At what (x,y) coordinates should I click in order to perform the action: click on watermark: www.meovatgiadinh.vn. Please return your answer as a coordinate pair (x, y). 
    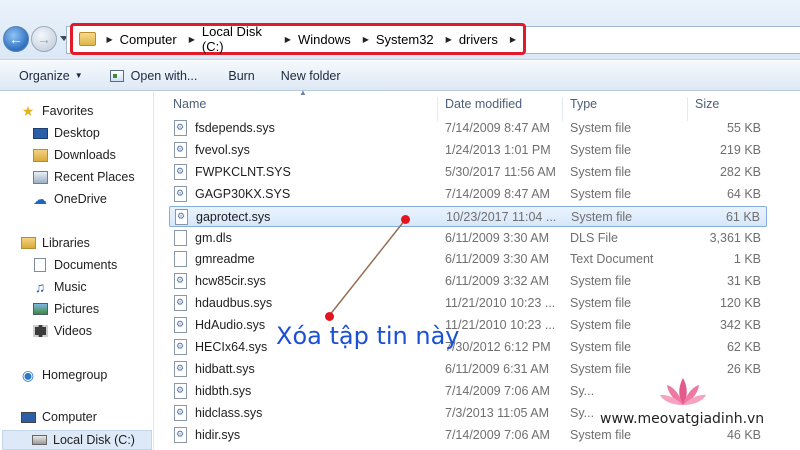
    Looking at the image, I should click on (700, 411).